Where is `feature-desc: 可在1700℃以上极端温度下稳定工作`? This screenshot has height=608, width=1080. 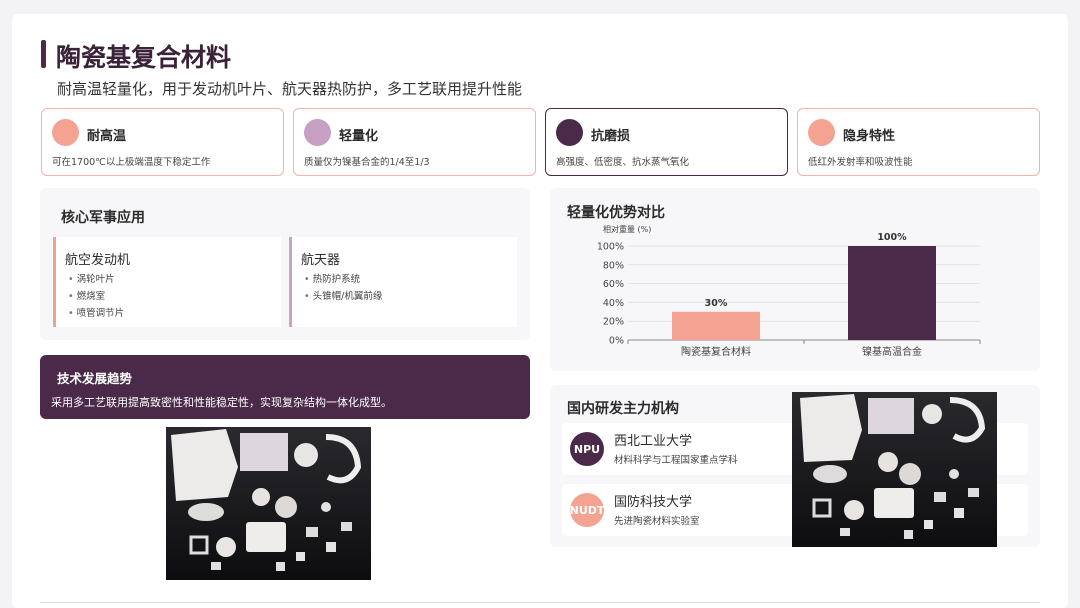 feature-desc: 可在1700℃以上极端温度下稳定工作 is located at coordinates (131, 162).